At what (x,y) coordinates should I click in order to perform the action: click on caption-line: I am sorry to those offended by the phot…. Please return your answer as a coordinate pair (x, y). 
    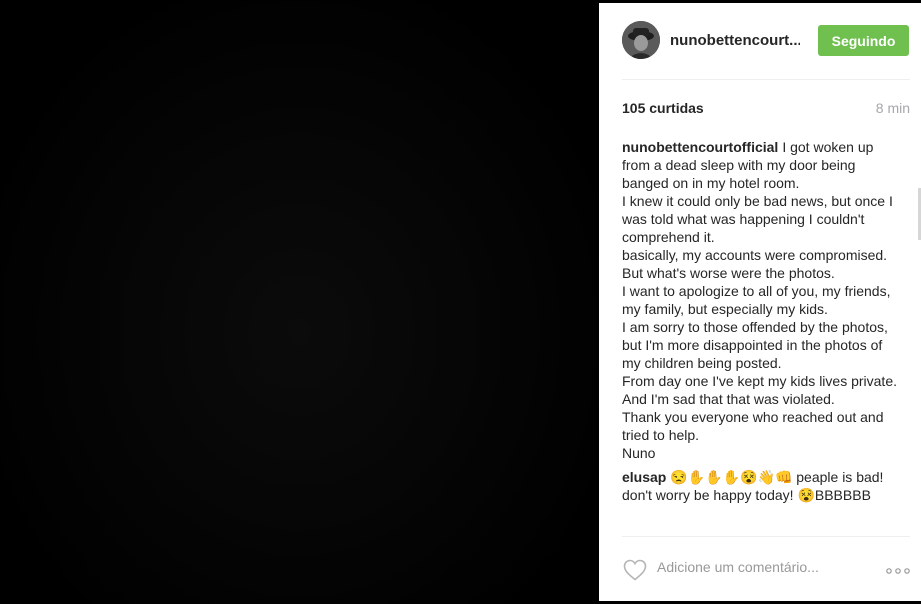
    Looking at the image, I should click on (755, 345).